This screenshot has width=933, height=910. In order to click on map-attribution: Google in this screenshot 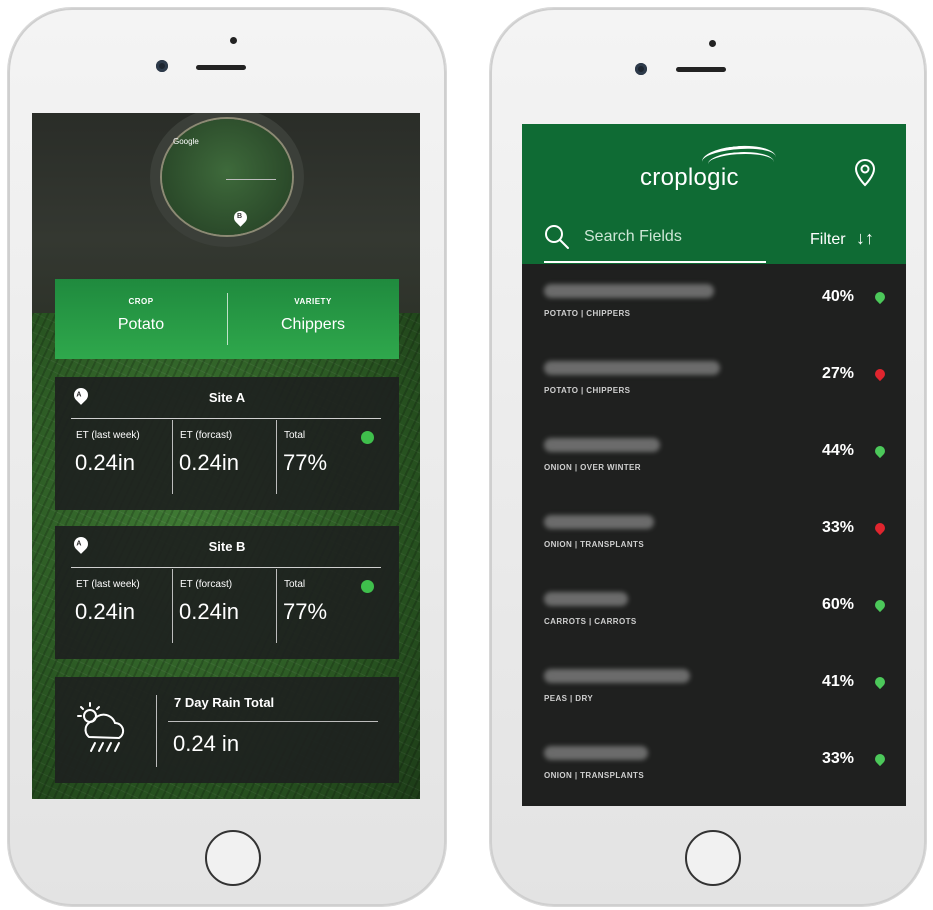, I will do `click(186, 141)`.